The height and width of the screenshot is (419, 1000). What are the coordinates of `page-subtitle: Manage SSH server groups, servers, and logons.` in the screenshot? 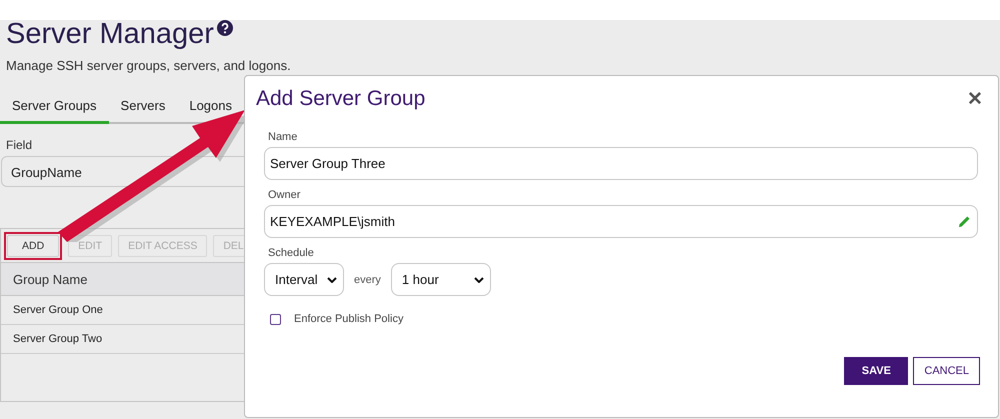 It's located at (149, 65).